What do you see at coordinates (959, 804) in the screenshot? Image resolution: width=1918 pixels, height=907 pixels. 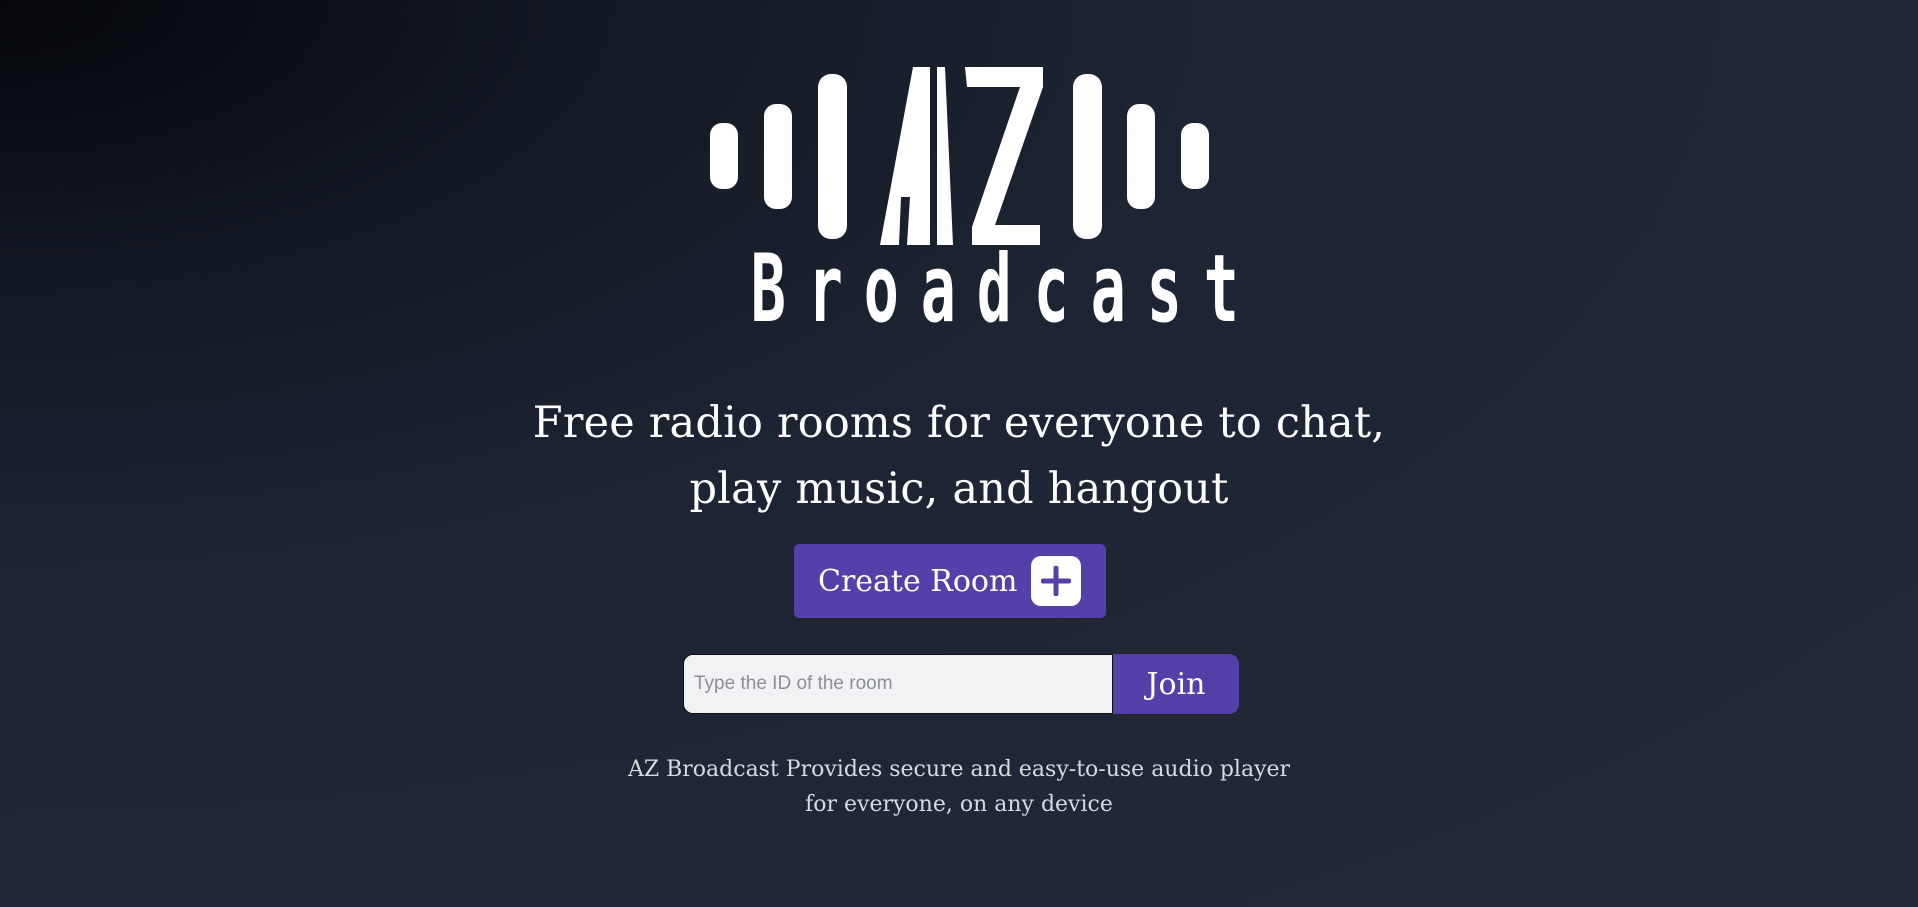 I see `footer-line-2: for everyone, on any device` at bounding box center [959, 804].